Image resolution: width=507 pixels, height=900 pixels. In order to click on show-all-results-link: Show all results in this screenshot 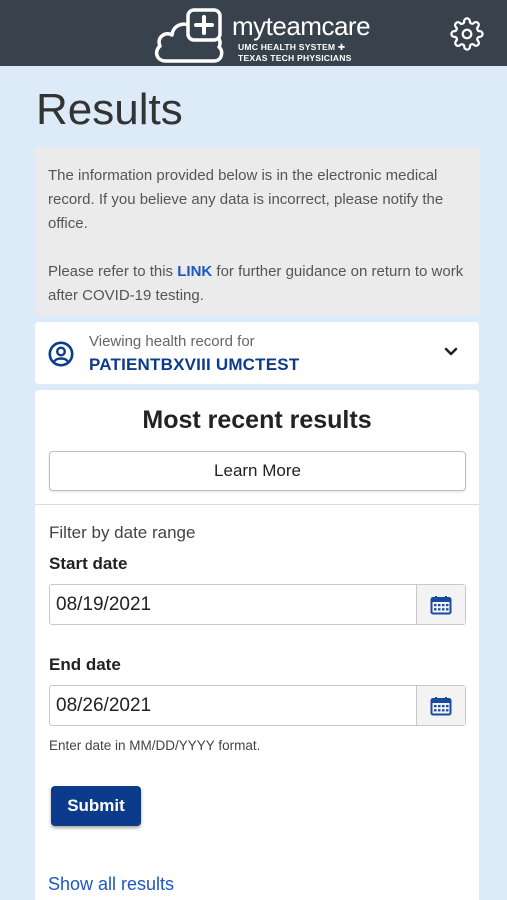, I will do `click(111, 884)`.